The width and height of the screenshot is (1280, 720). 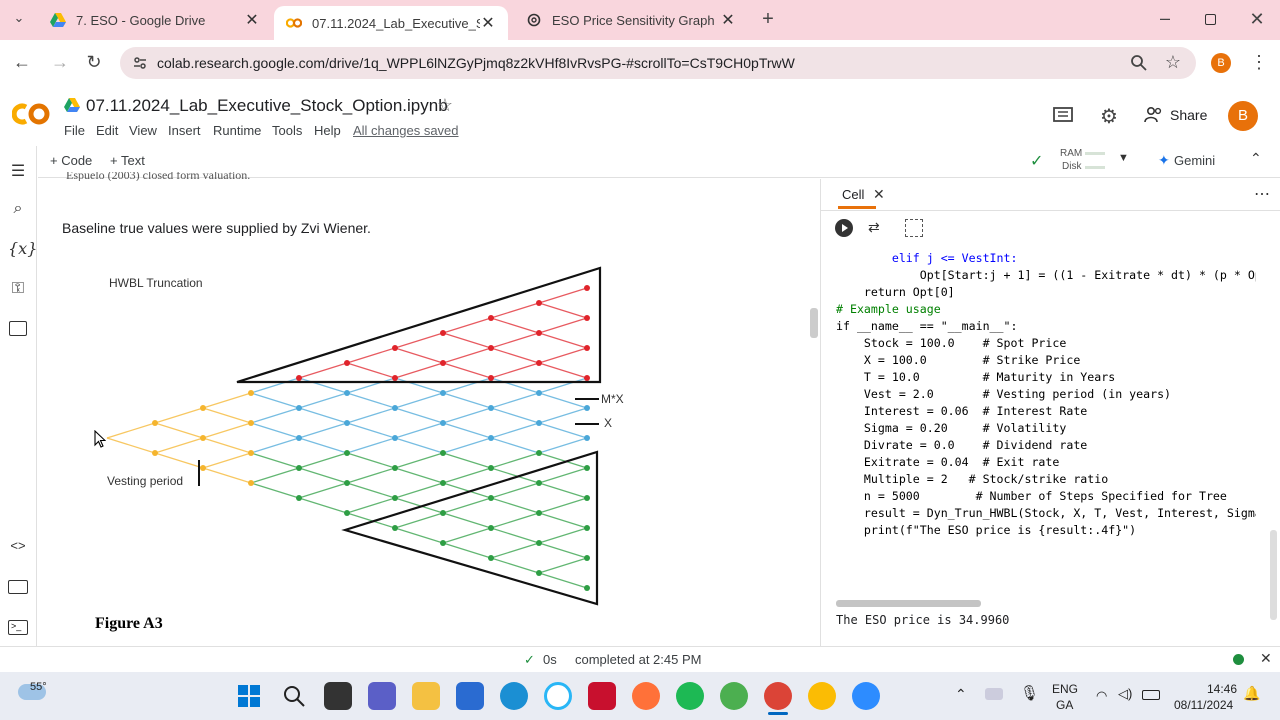 What do you see at coordinates (1256, 158) in the screenshot?
I see `collapse-header-icon: ⌃` at bounding box center [1256, 158].